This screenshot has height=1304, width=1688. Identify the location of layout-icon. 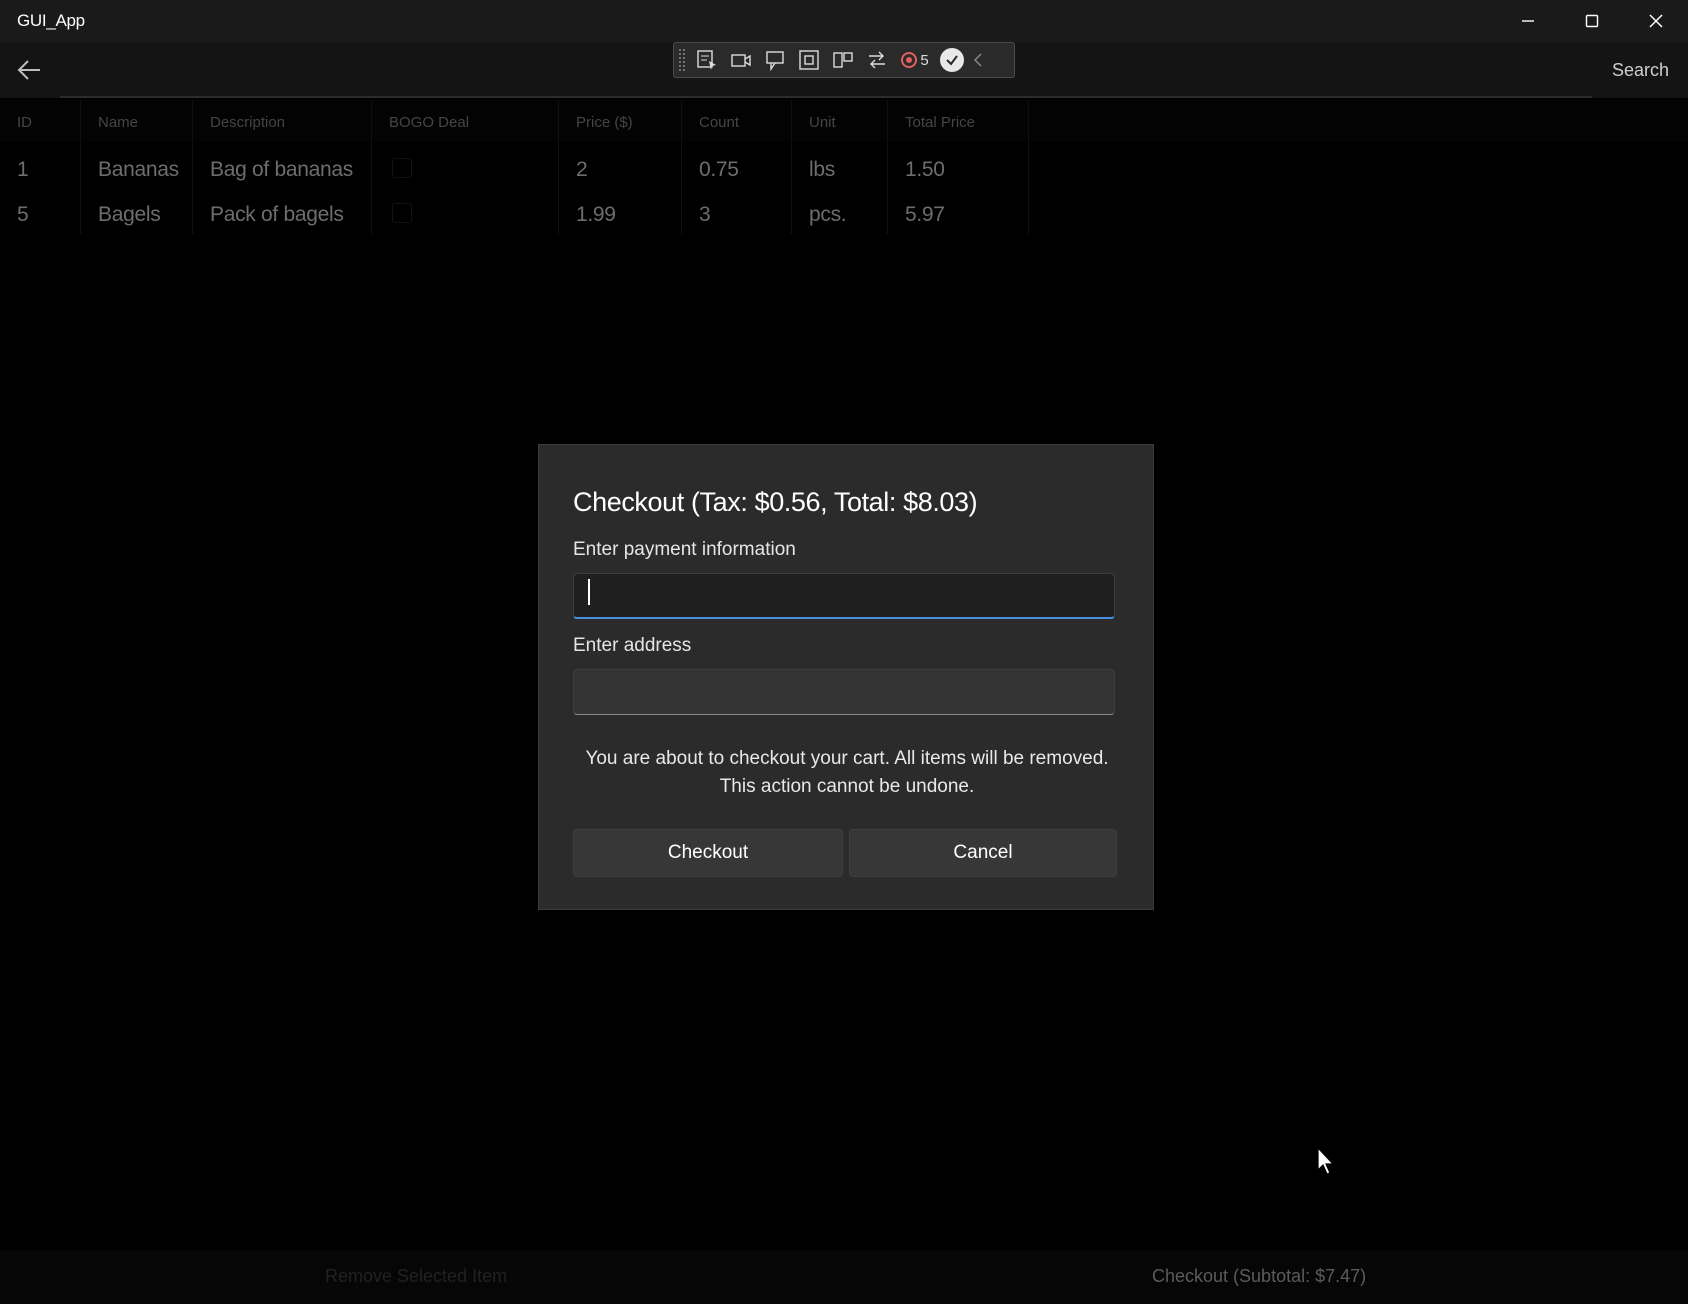
(843, 60).